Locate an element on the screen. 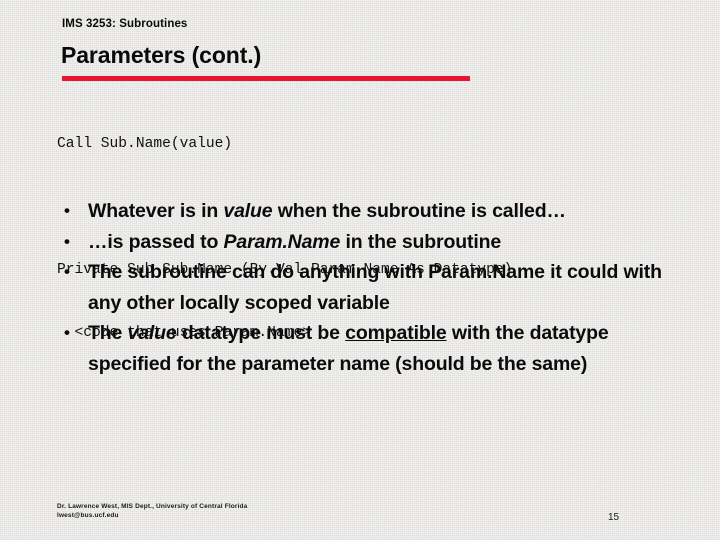 The height and width of the screenshot is (540, 720). code-line-call: Call Sub.Name(value) is located at coordinates (145, 144).